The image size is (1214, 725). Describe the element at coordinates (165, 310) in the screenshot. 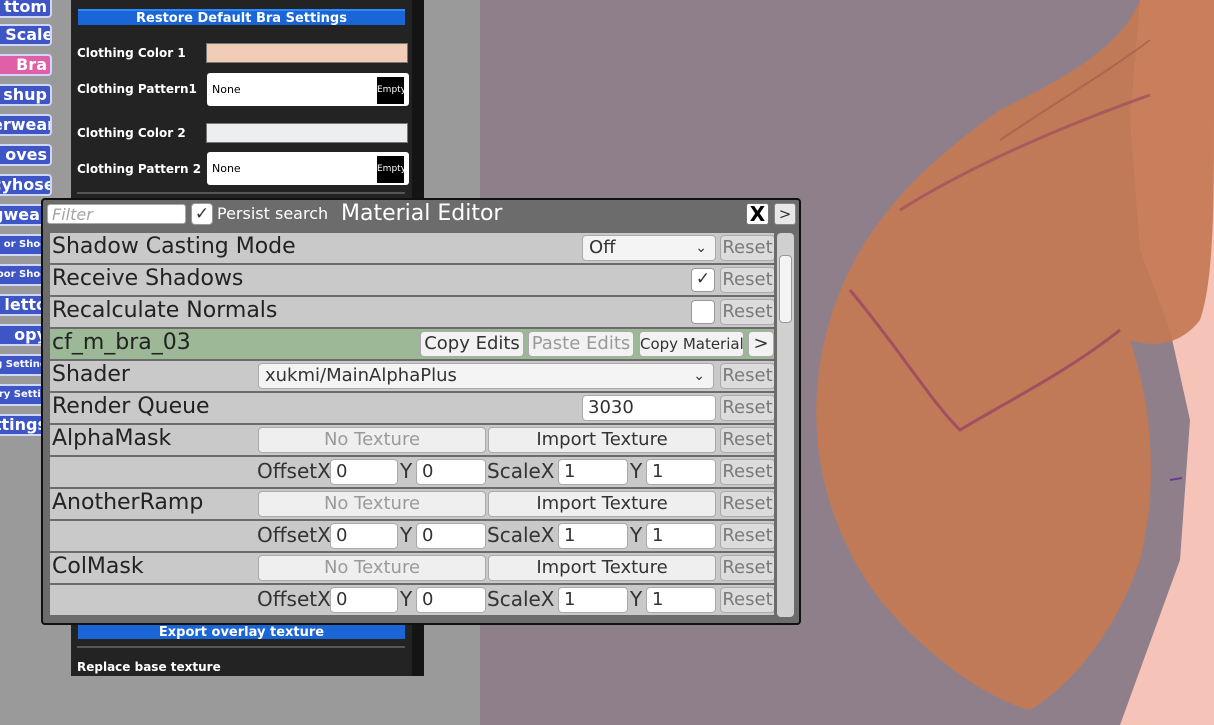

I see `recalculate-normals-label: Recalculate Normals` at that location.